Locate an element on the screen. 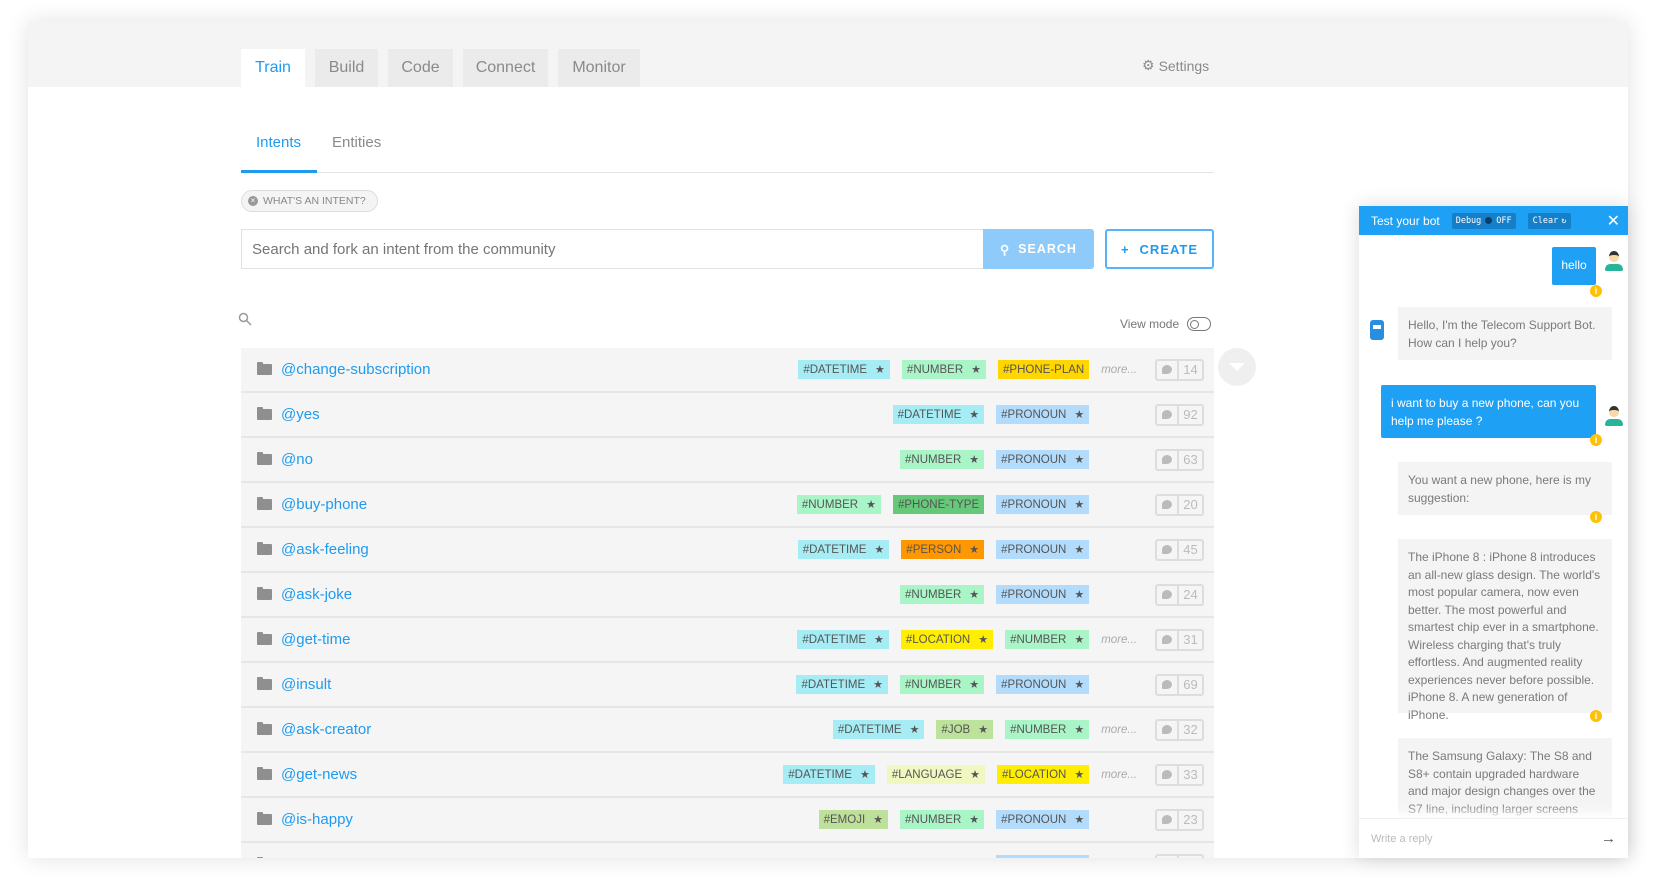 This screenshot has height=892, width=1656. expressions-count: 69 is located at coordinates (1179, 684).